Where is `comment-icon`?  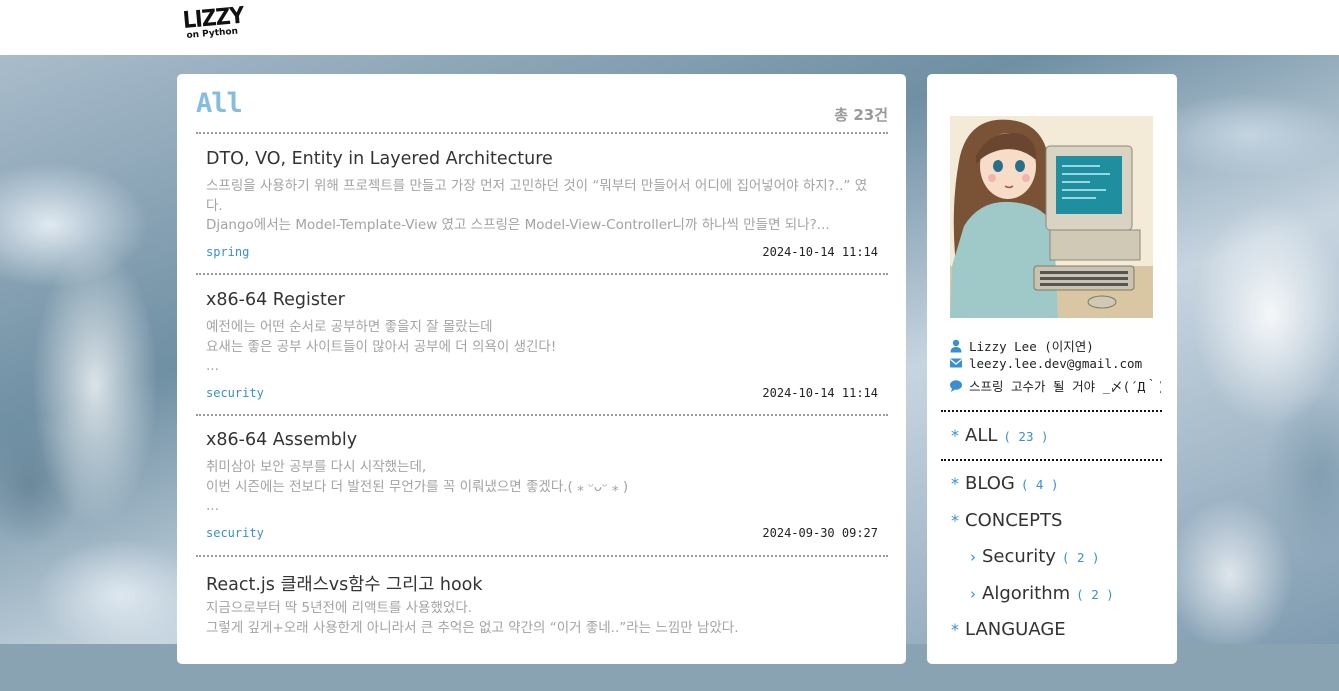
comment-icon is located at coordinates (956, 386).